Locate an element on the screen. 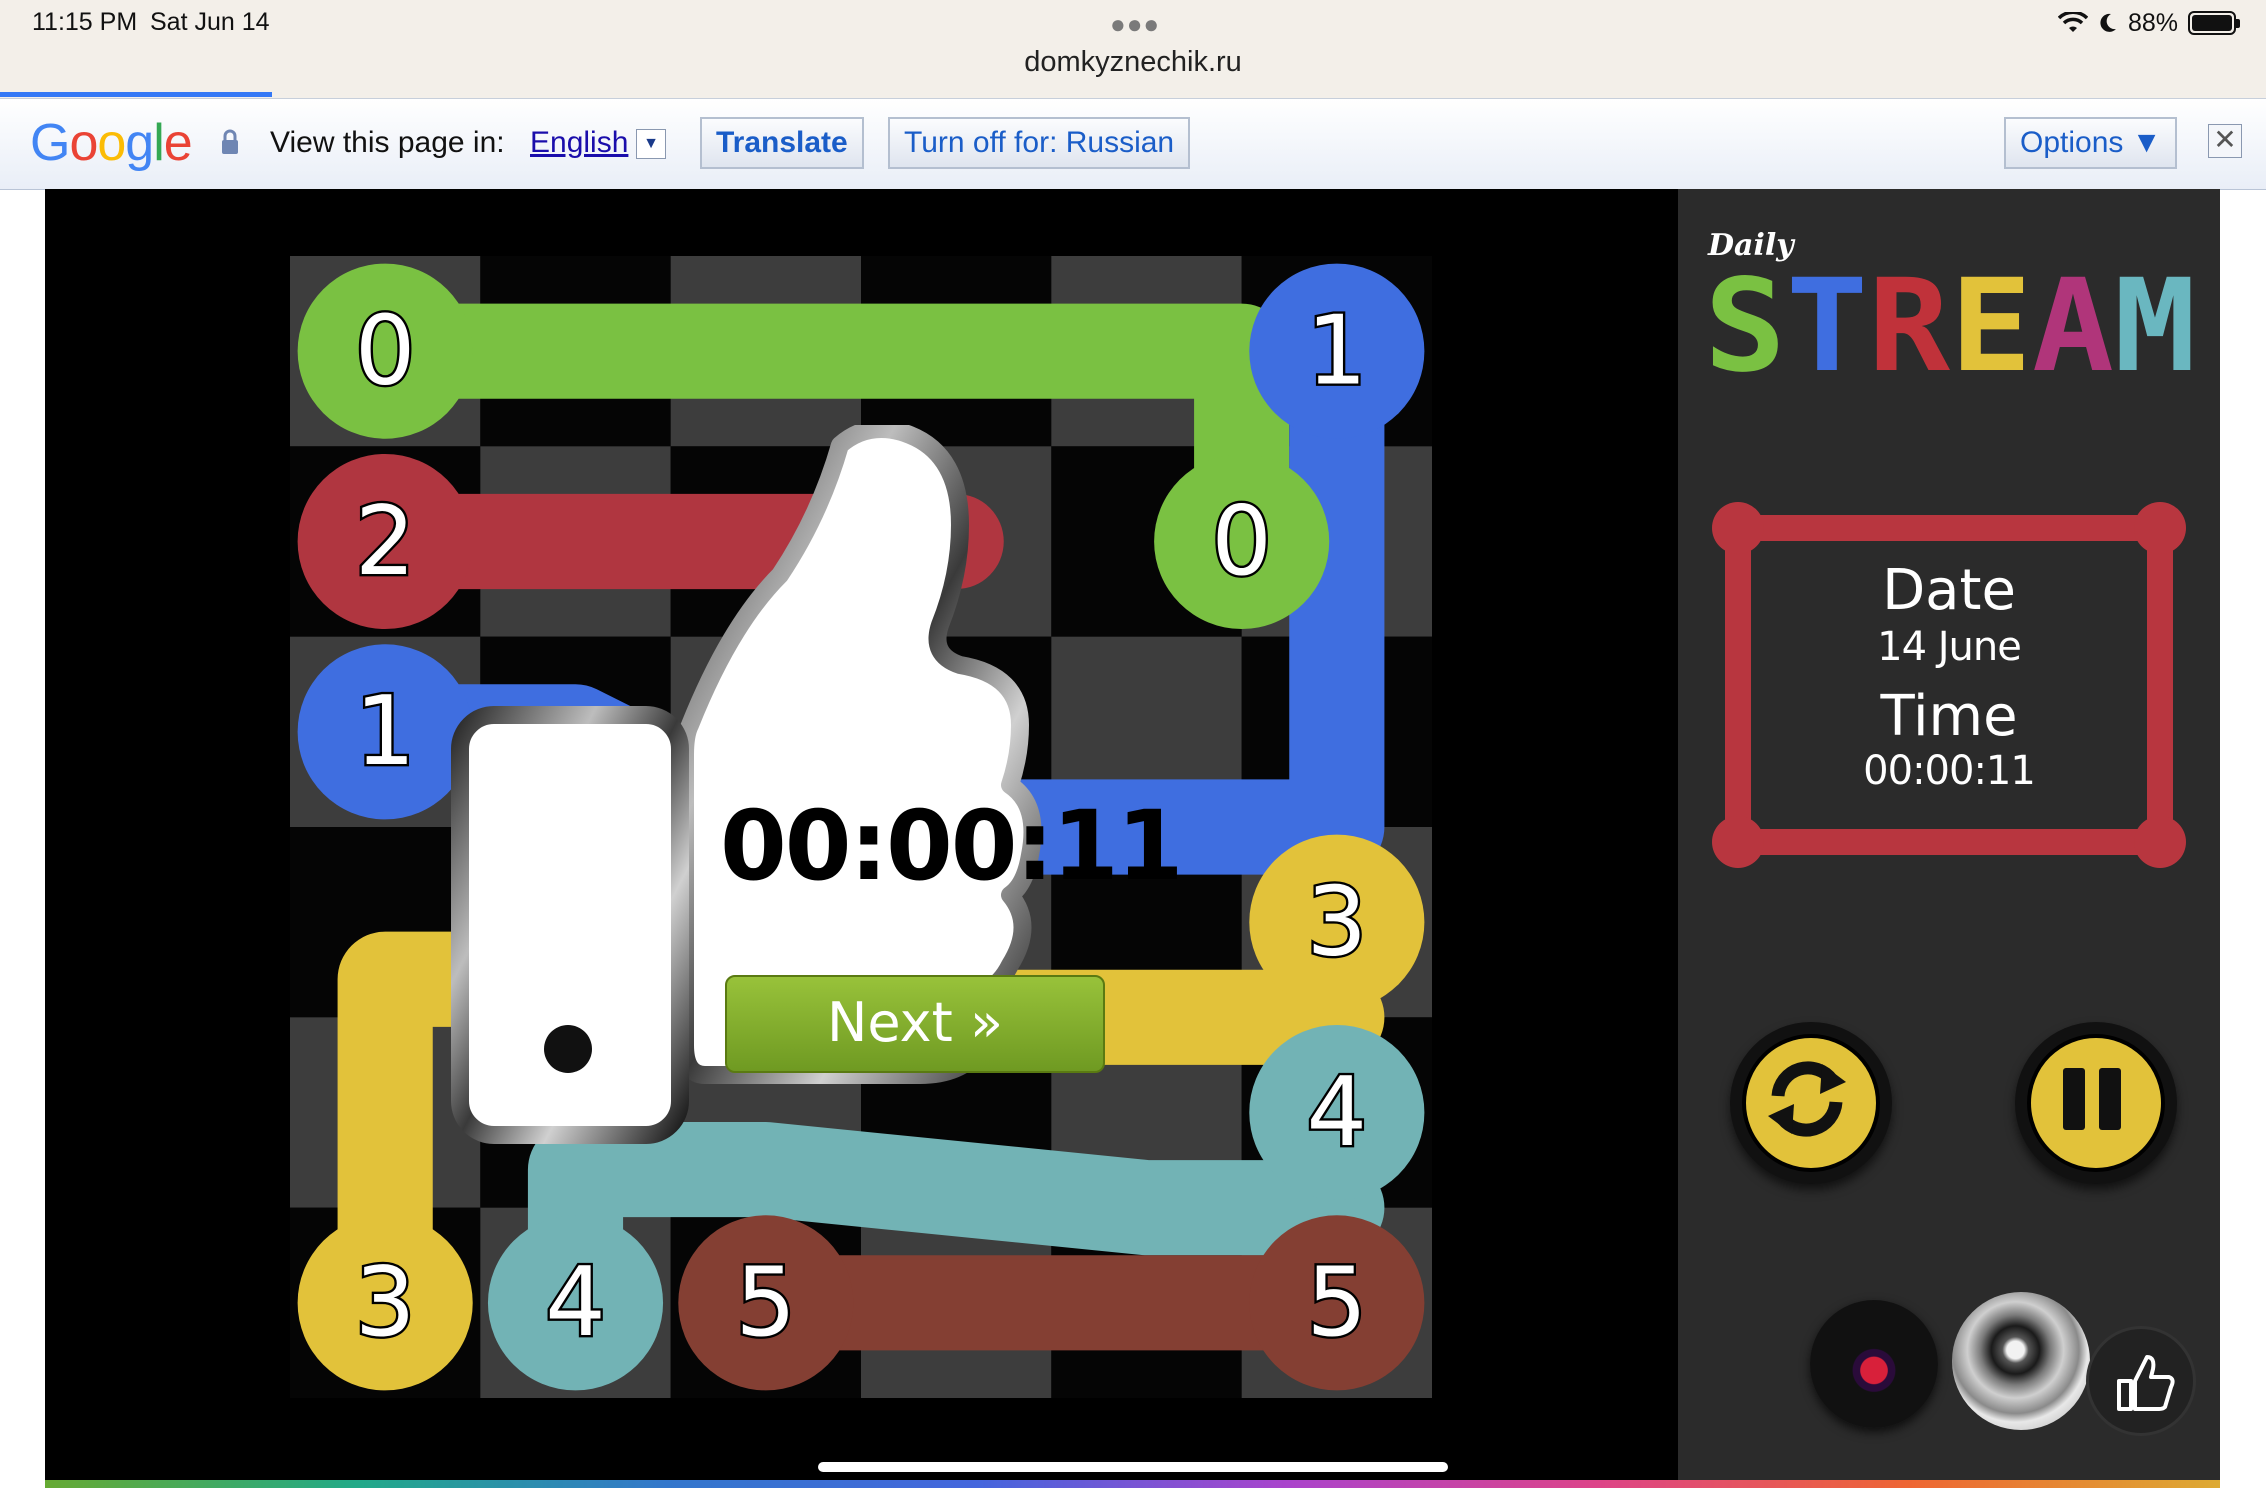  close-translate-bar-button: ✕ is located at coordinates (2225, 141).